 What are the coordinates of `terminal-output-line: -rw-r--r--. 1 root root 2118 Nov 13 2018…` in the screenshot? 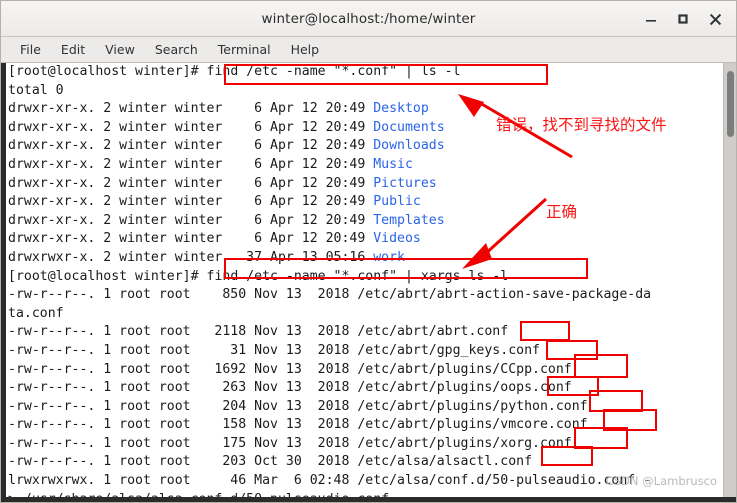 It's located at (258, 332).